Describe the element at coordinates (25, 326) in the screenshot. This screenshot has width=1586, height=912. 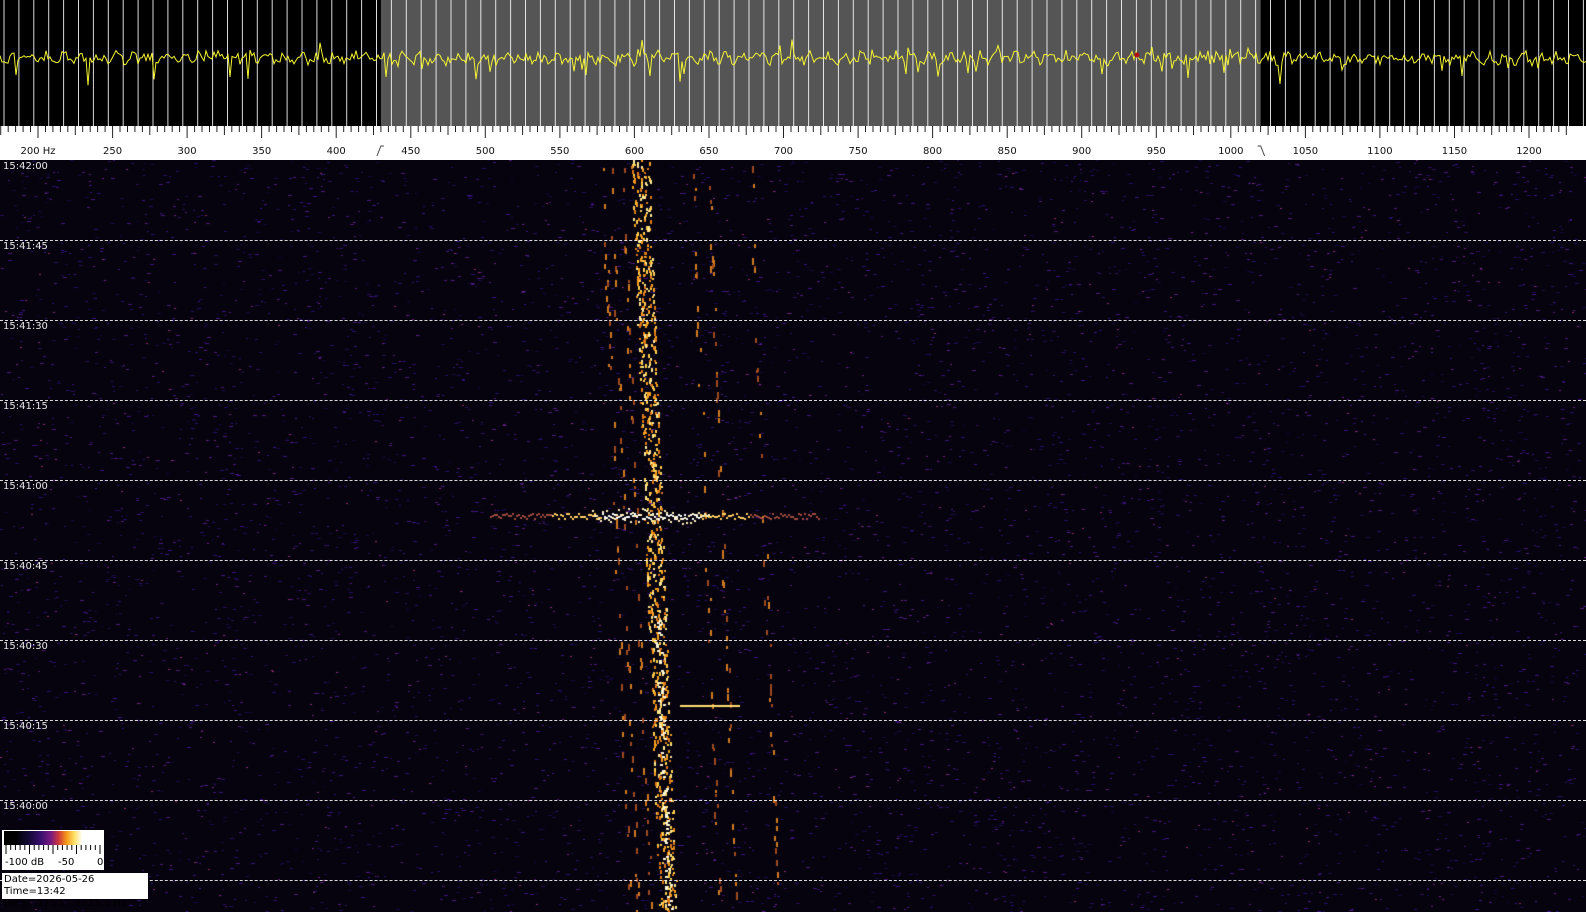
I see `time-label: 15:41:30` at that location.